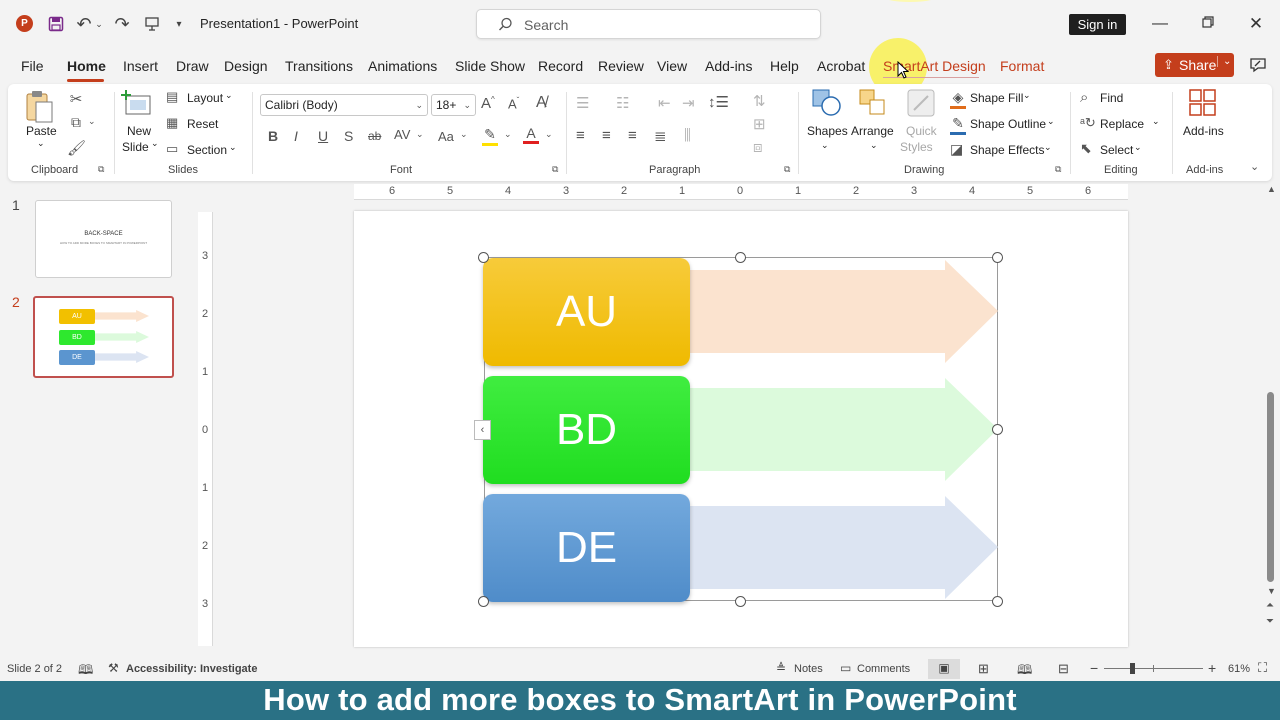 This screenshot has width=1280, height=720. I want to click on vertical-scrollbar: ▲ ▼ ⏶ ⏷, so click(1272, 419).